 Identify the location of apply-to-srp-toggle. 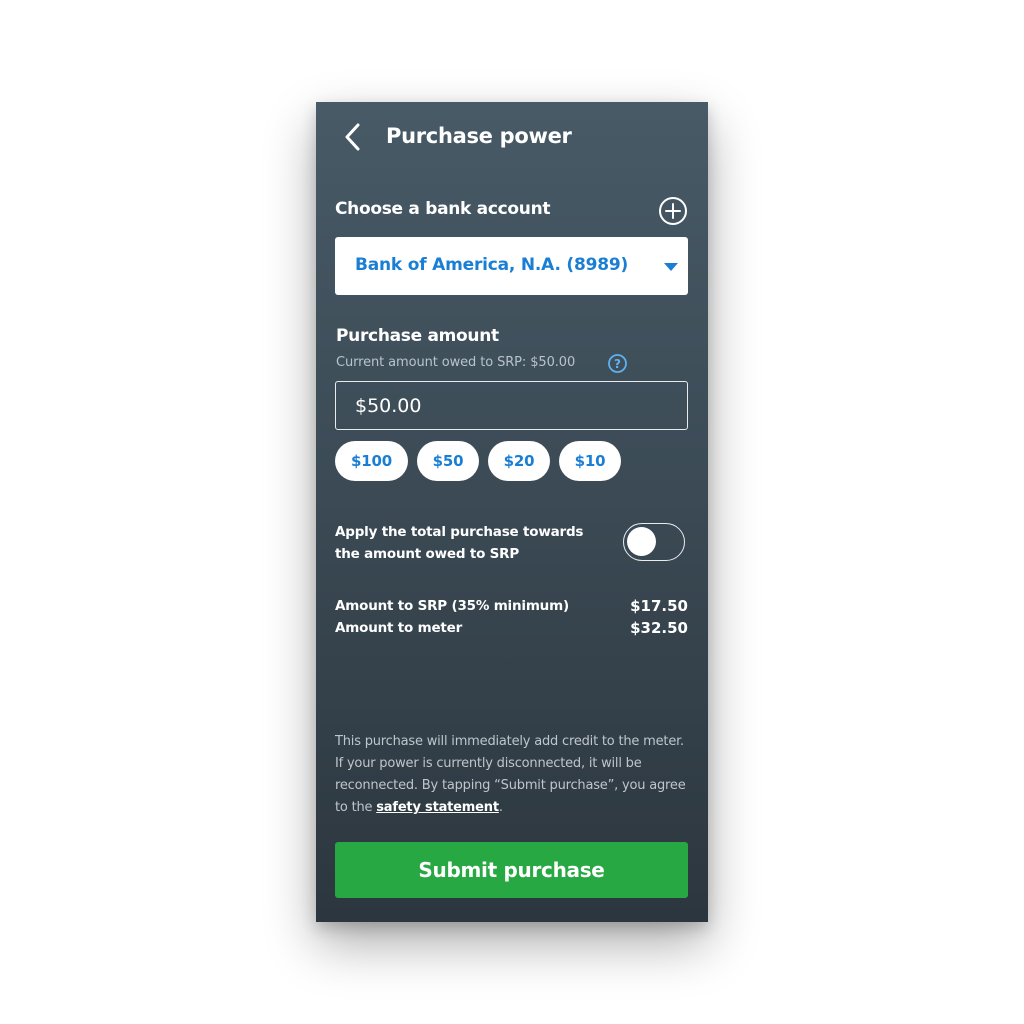
(654, 542).